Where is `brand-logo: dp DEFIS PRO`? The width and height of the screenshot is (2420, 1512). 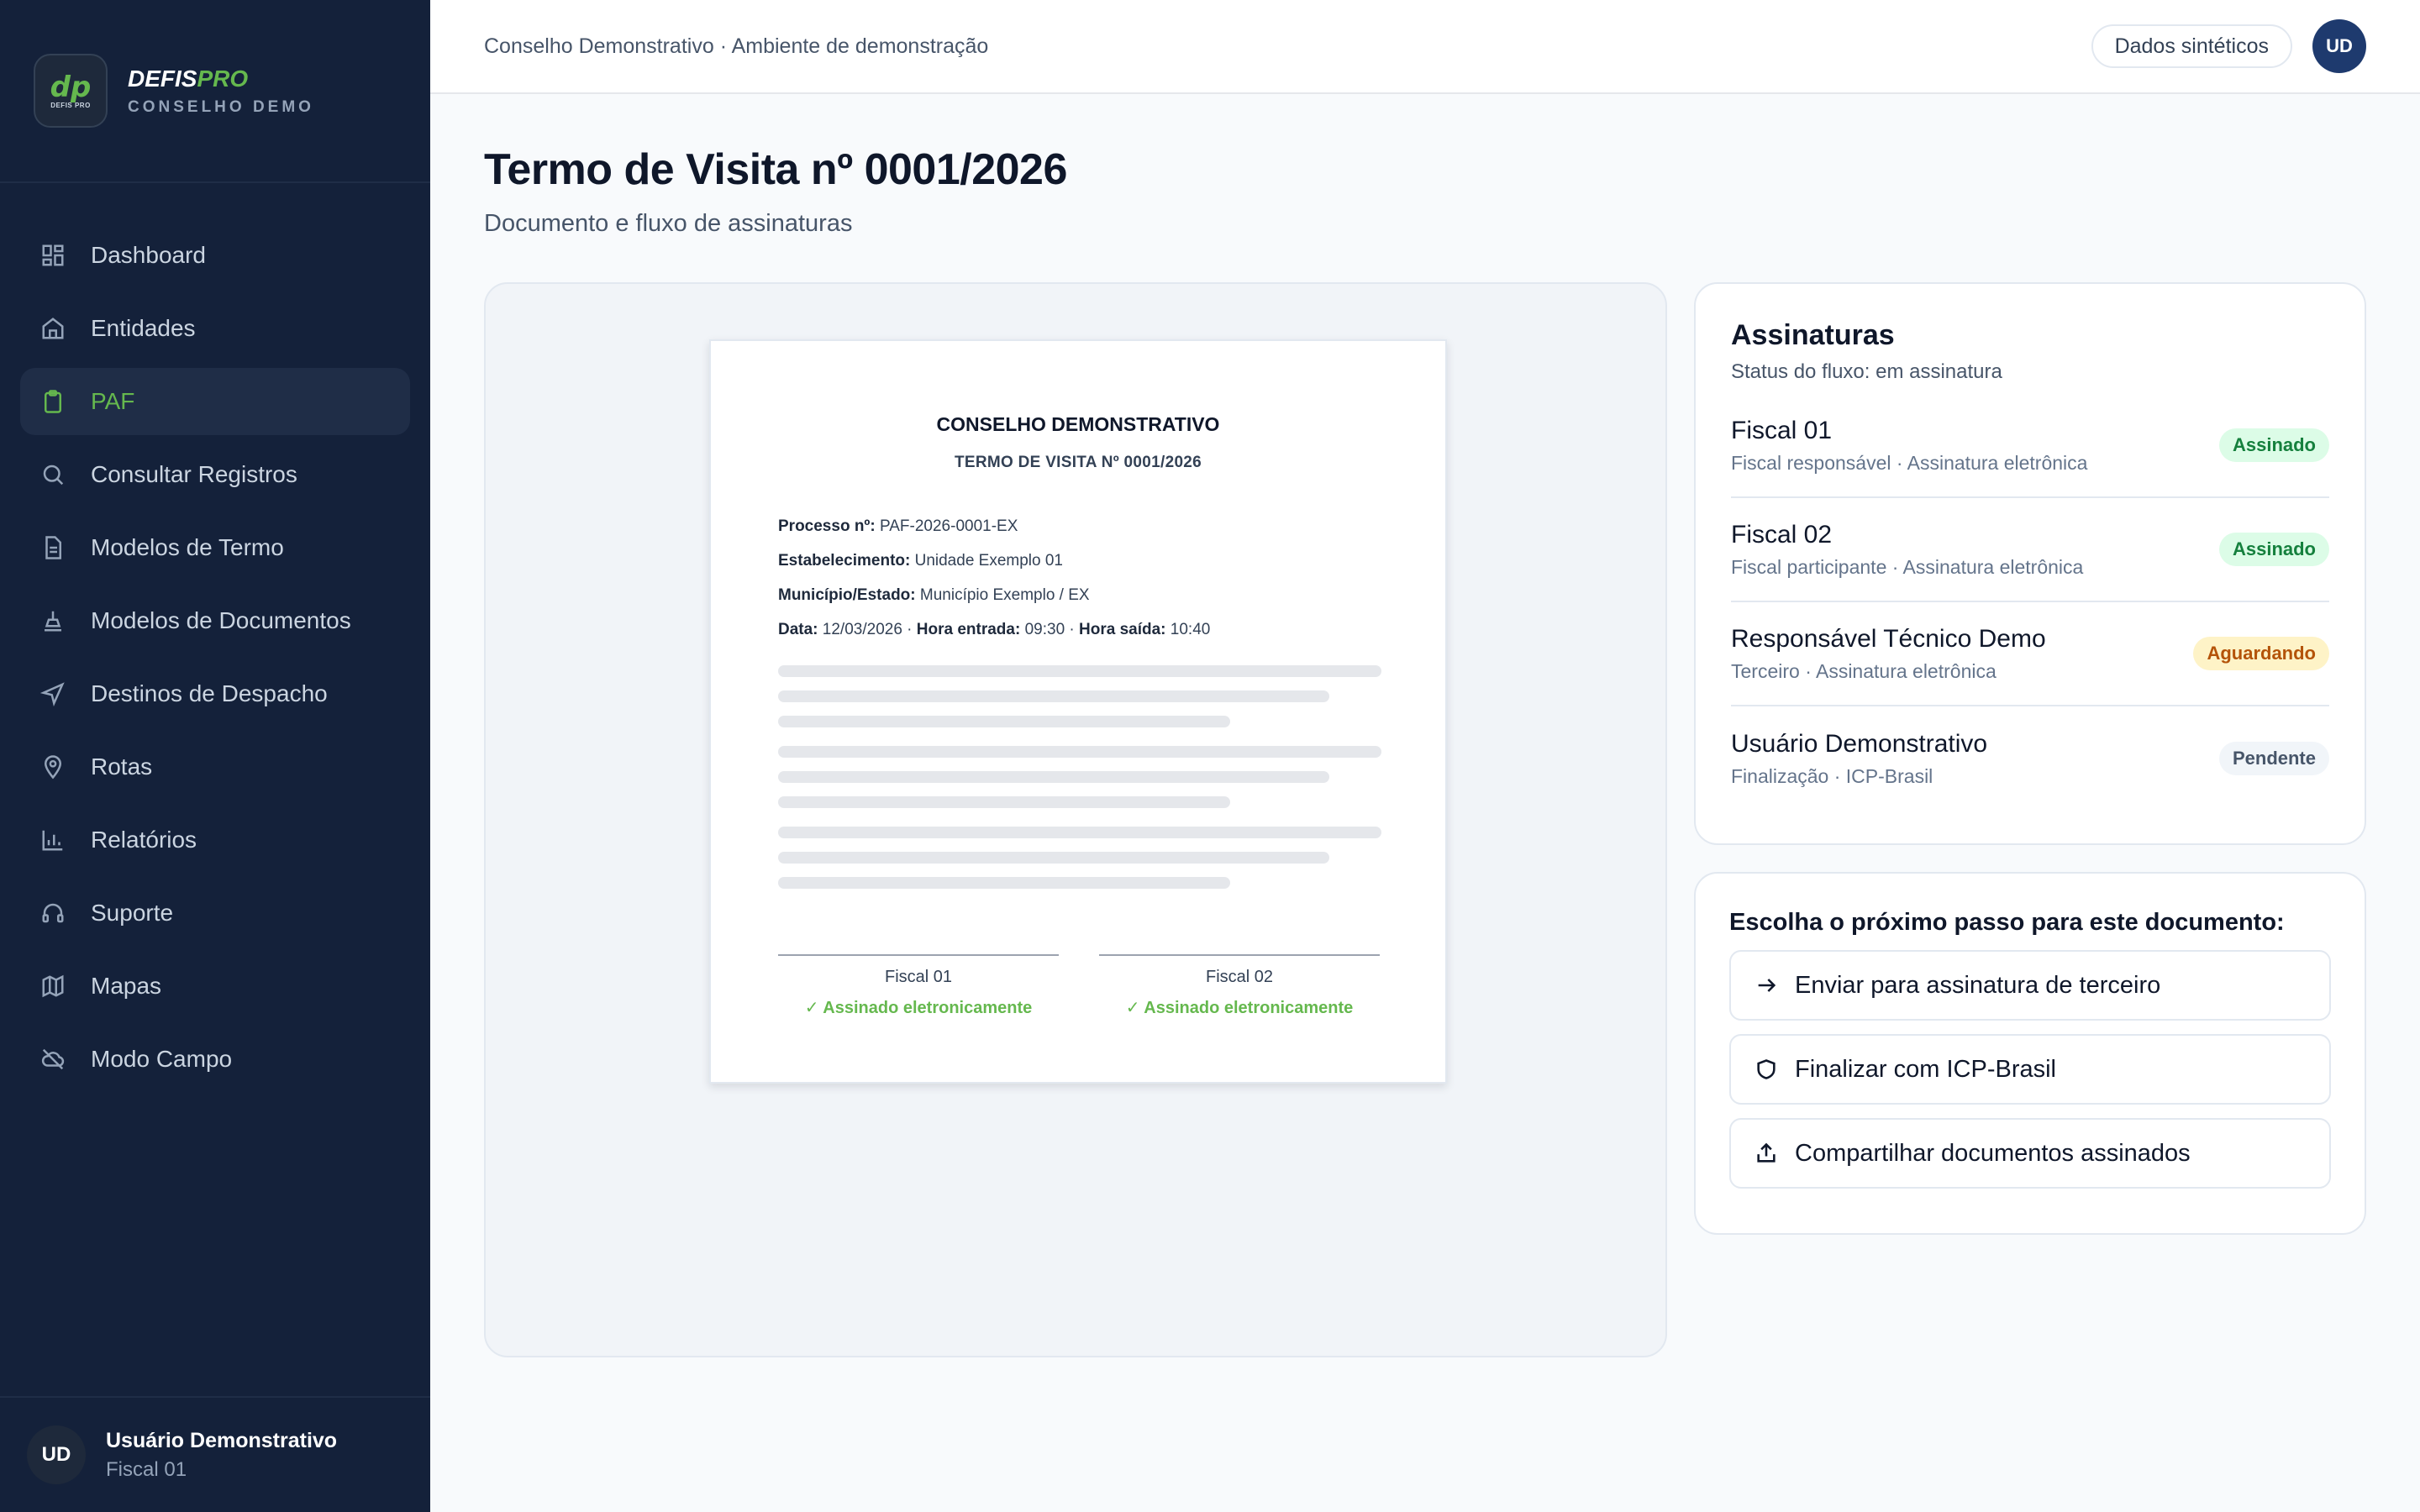
brand-logo: dp DEFIS PRO is located at coordinates (71, 91).